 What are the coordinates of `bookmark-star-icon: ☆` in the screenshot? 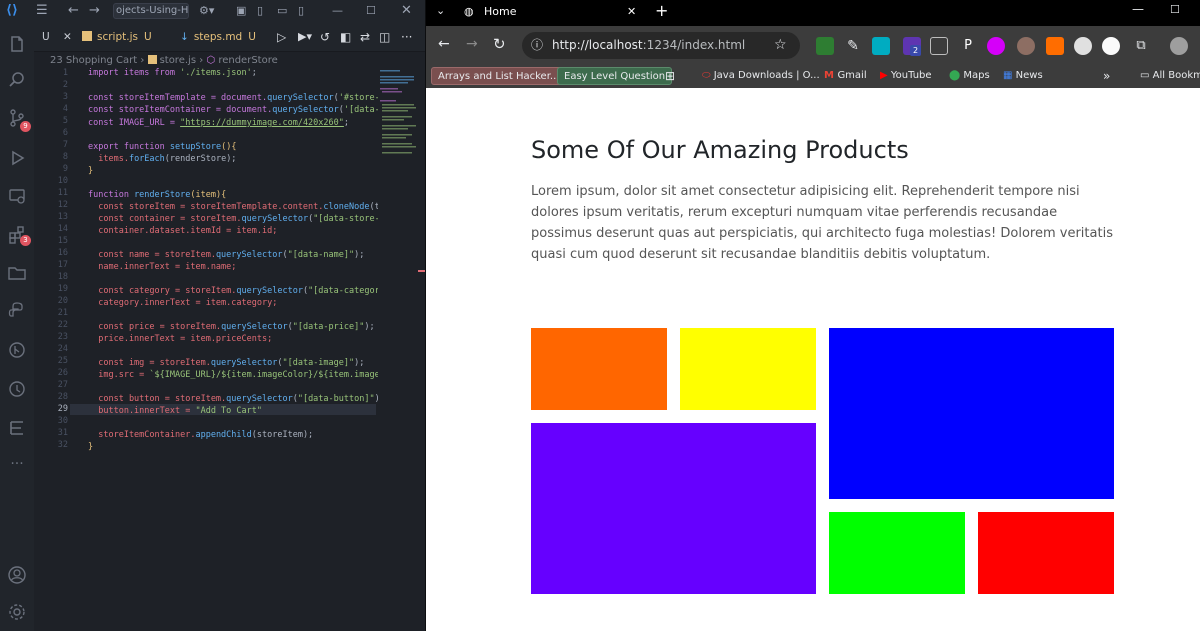 It's located at (780, 45).